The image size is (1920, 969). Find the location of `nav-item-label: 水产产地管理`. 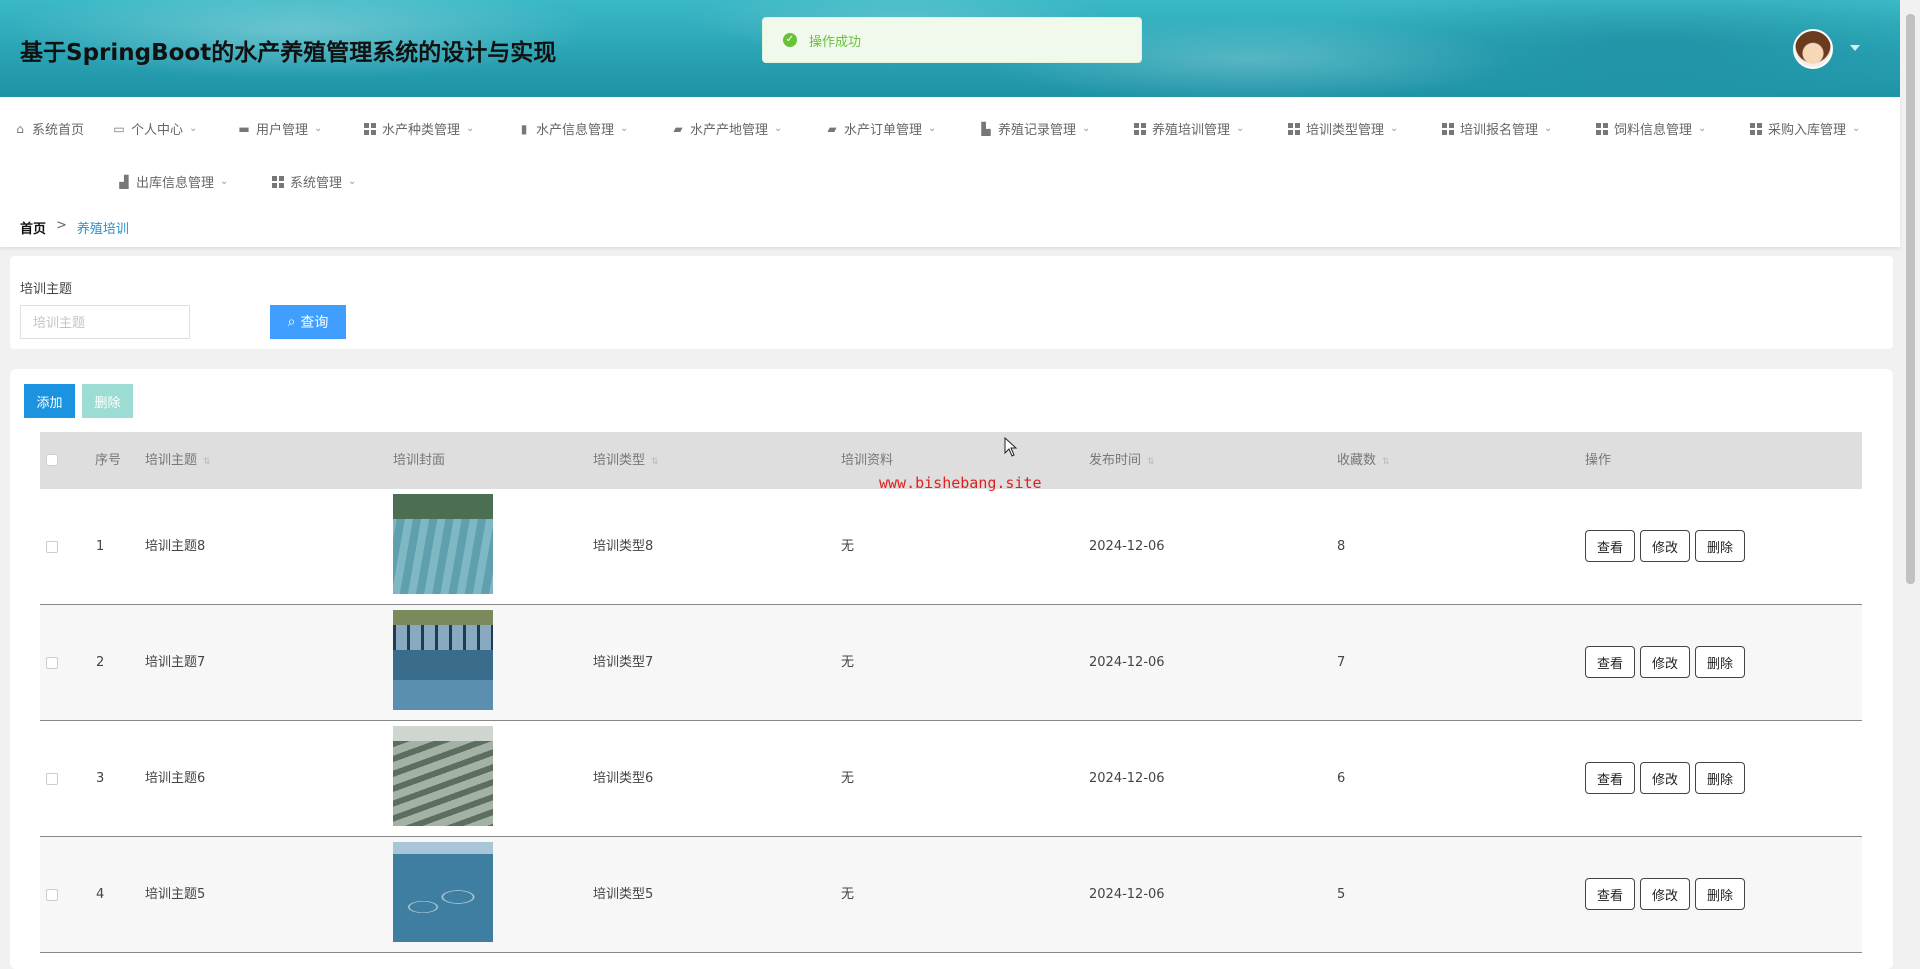

nav-item-label: 水产产地管理 is located at coordinates (729, 130).